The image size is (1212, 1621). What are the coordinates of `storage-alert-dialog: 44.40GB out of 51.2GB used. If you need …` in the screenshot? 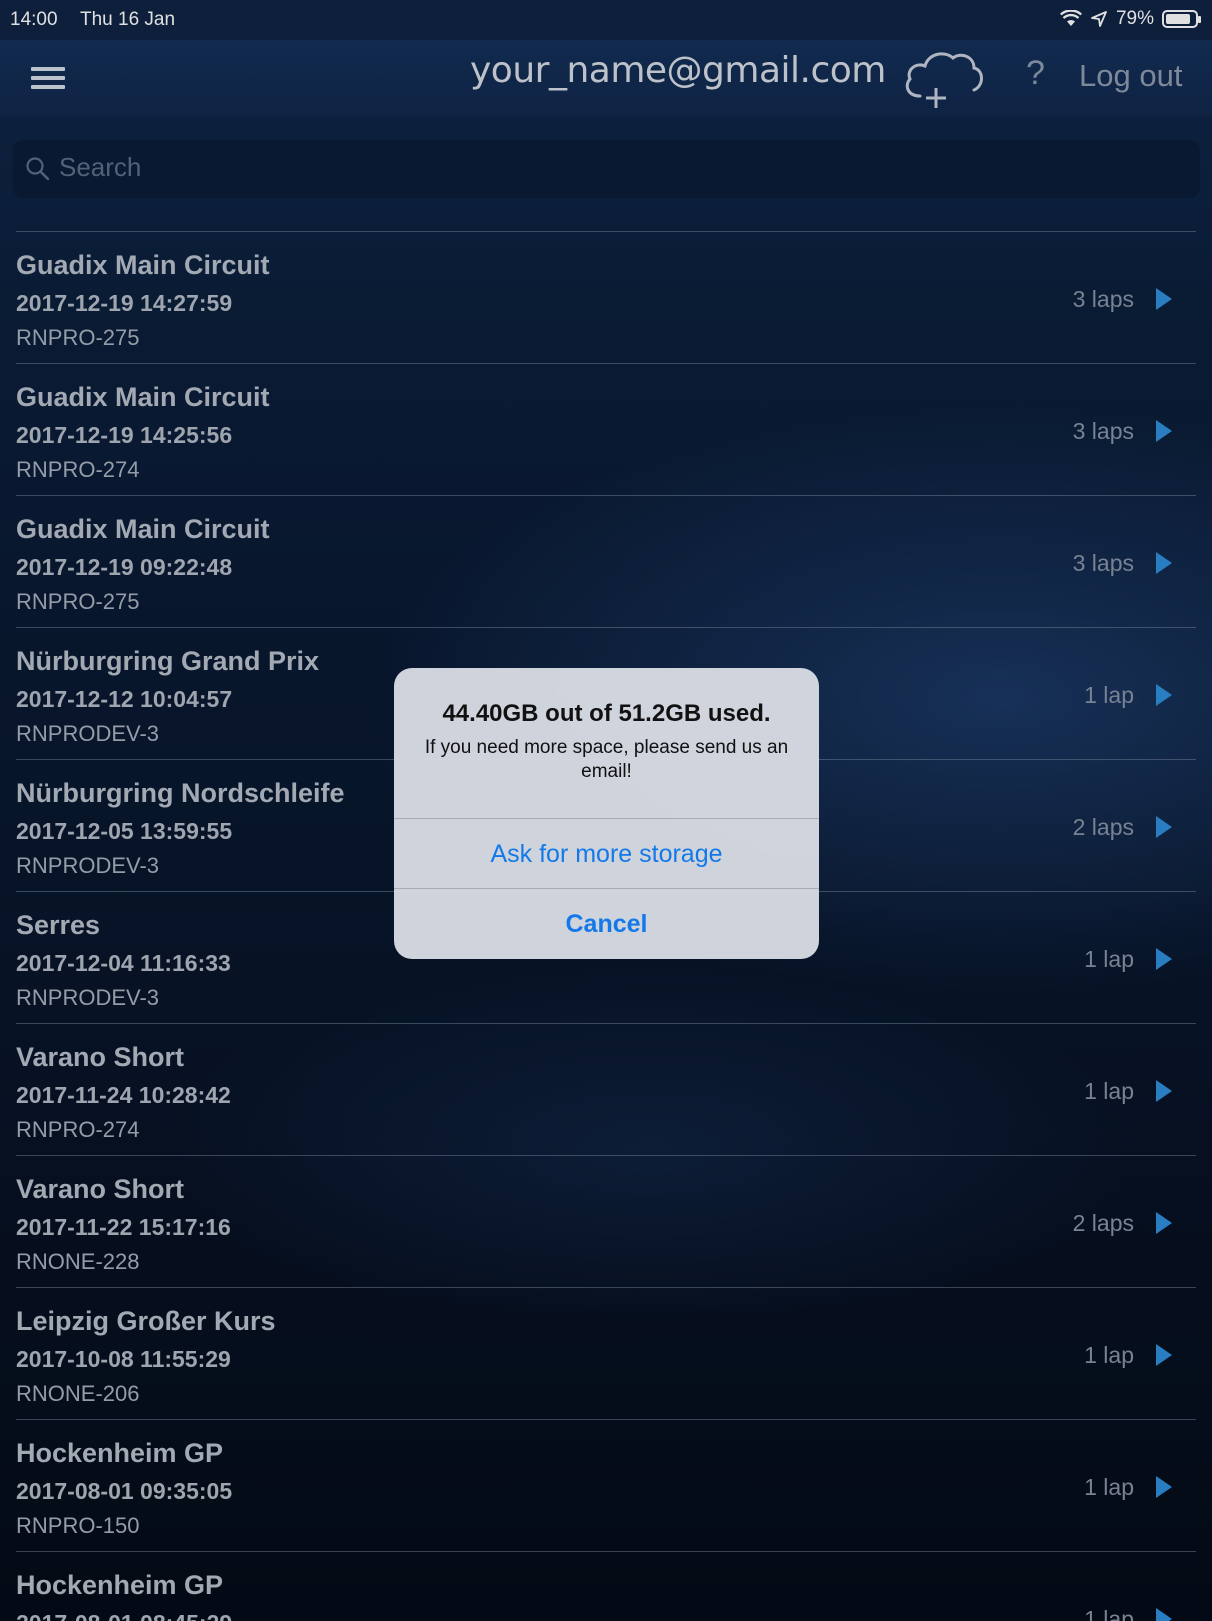 It's located at (606, 813).